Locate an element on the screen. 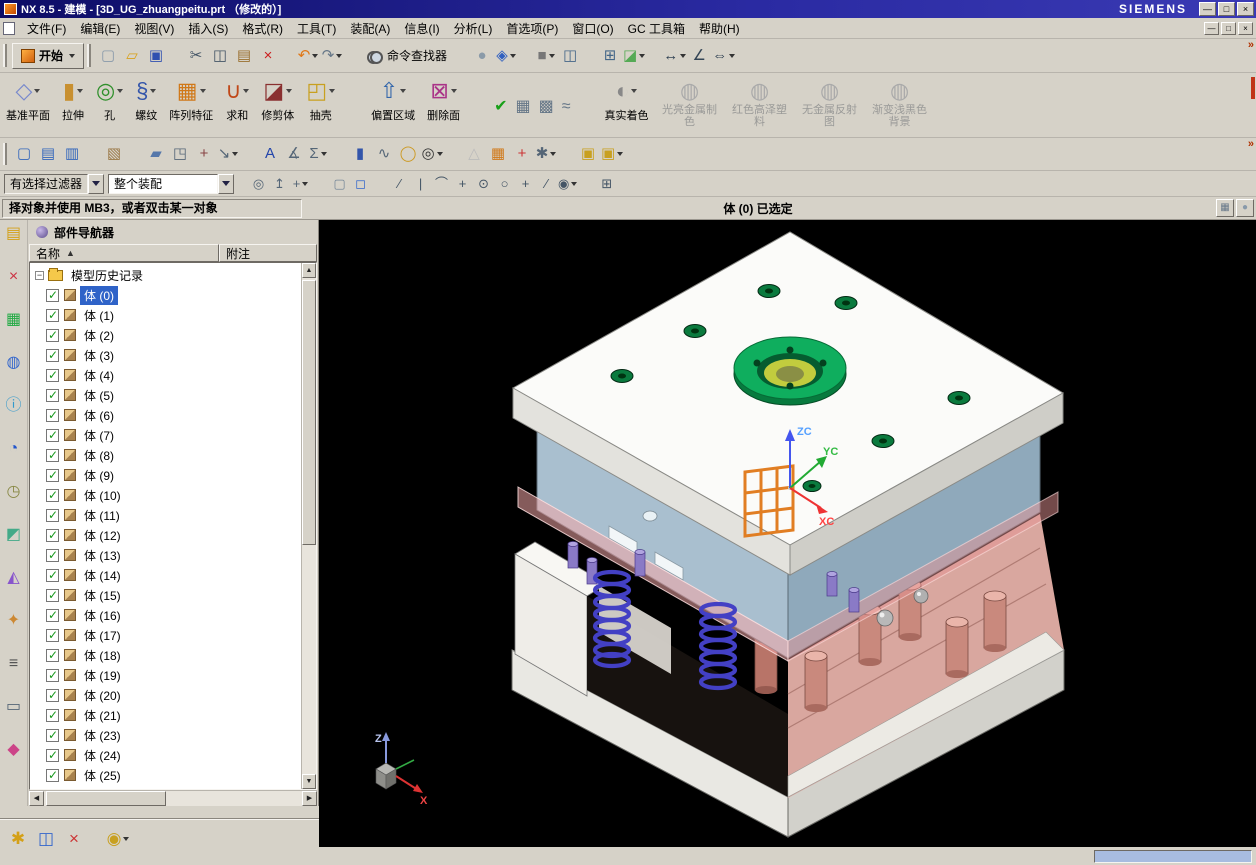 This screenshot has width=1256, height=865. locating-ring is located at coordinates (790, 371).